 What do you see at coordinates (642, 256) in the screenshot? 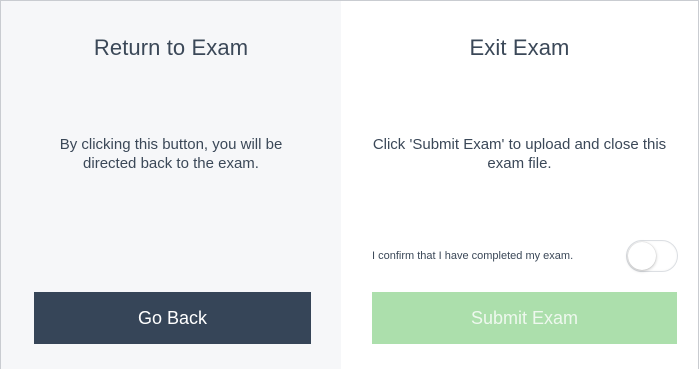
I see `toggle-knob` at bounding box center [642, 256].